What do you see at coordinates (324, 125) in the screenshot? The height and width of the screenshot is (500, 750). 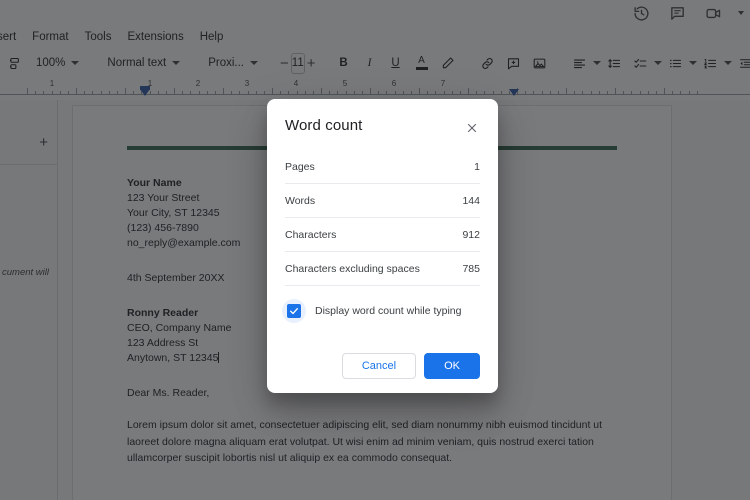 I see `dialog-title: Word count` at bounding box center [324, 125].